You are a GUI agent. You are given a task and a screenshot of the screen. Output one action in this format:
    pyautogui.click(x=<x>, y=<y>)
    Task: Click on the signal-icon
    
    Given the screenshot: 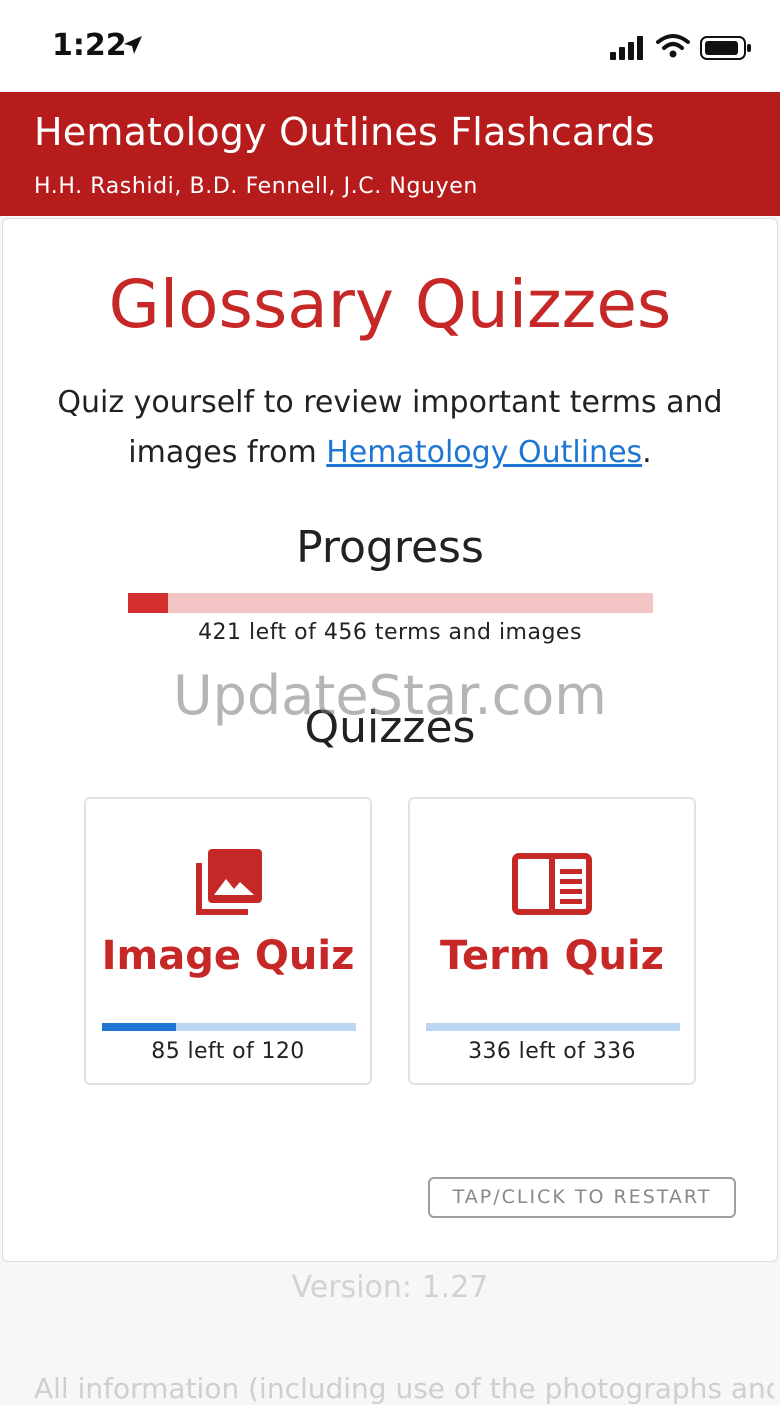 What is the action you would take?
    pyautogui.click(x=628, y=50)
    